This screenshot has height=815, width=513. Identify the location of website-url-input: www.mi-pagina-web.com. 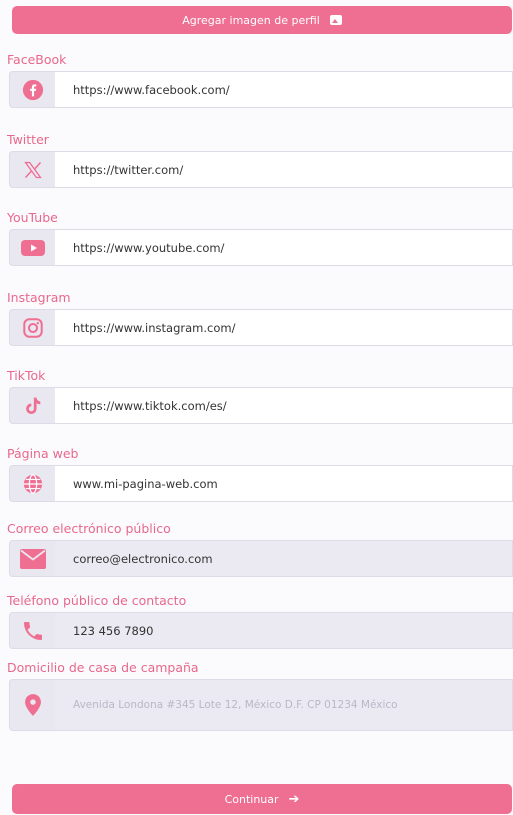
(284, 483).